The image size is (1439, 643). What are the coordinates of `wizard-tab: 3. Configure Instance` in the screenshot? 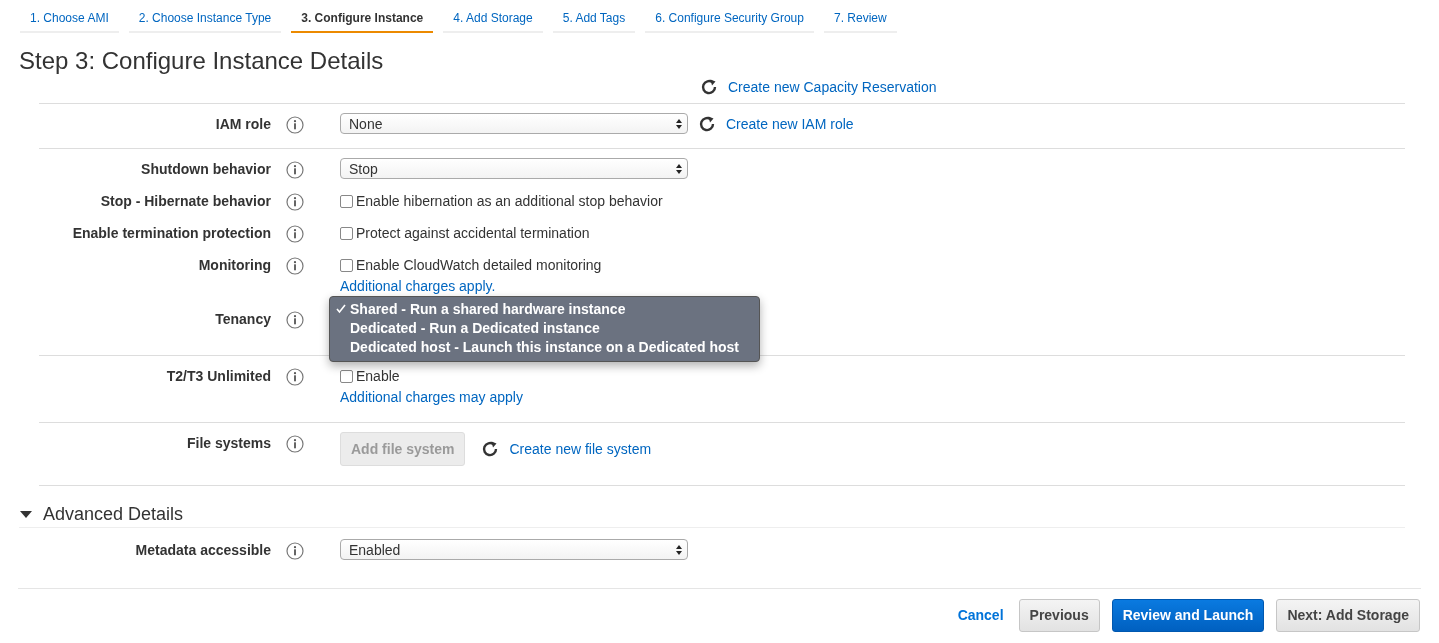 It's located at (362, 19).